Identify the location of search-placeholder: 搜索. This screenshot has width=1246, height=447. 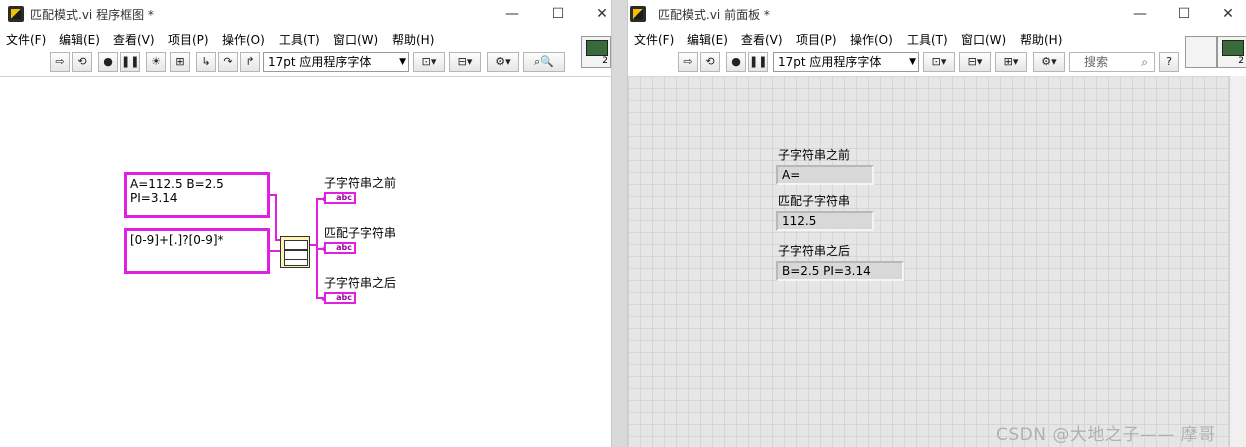
(1096, 62).